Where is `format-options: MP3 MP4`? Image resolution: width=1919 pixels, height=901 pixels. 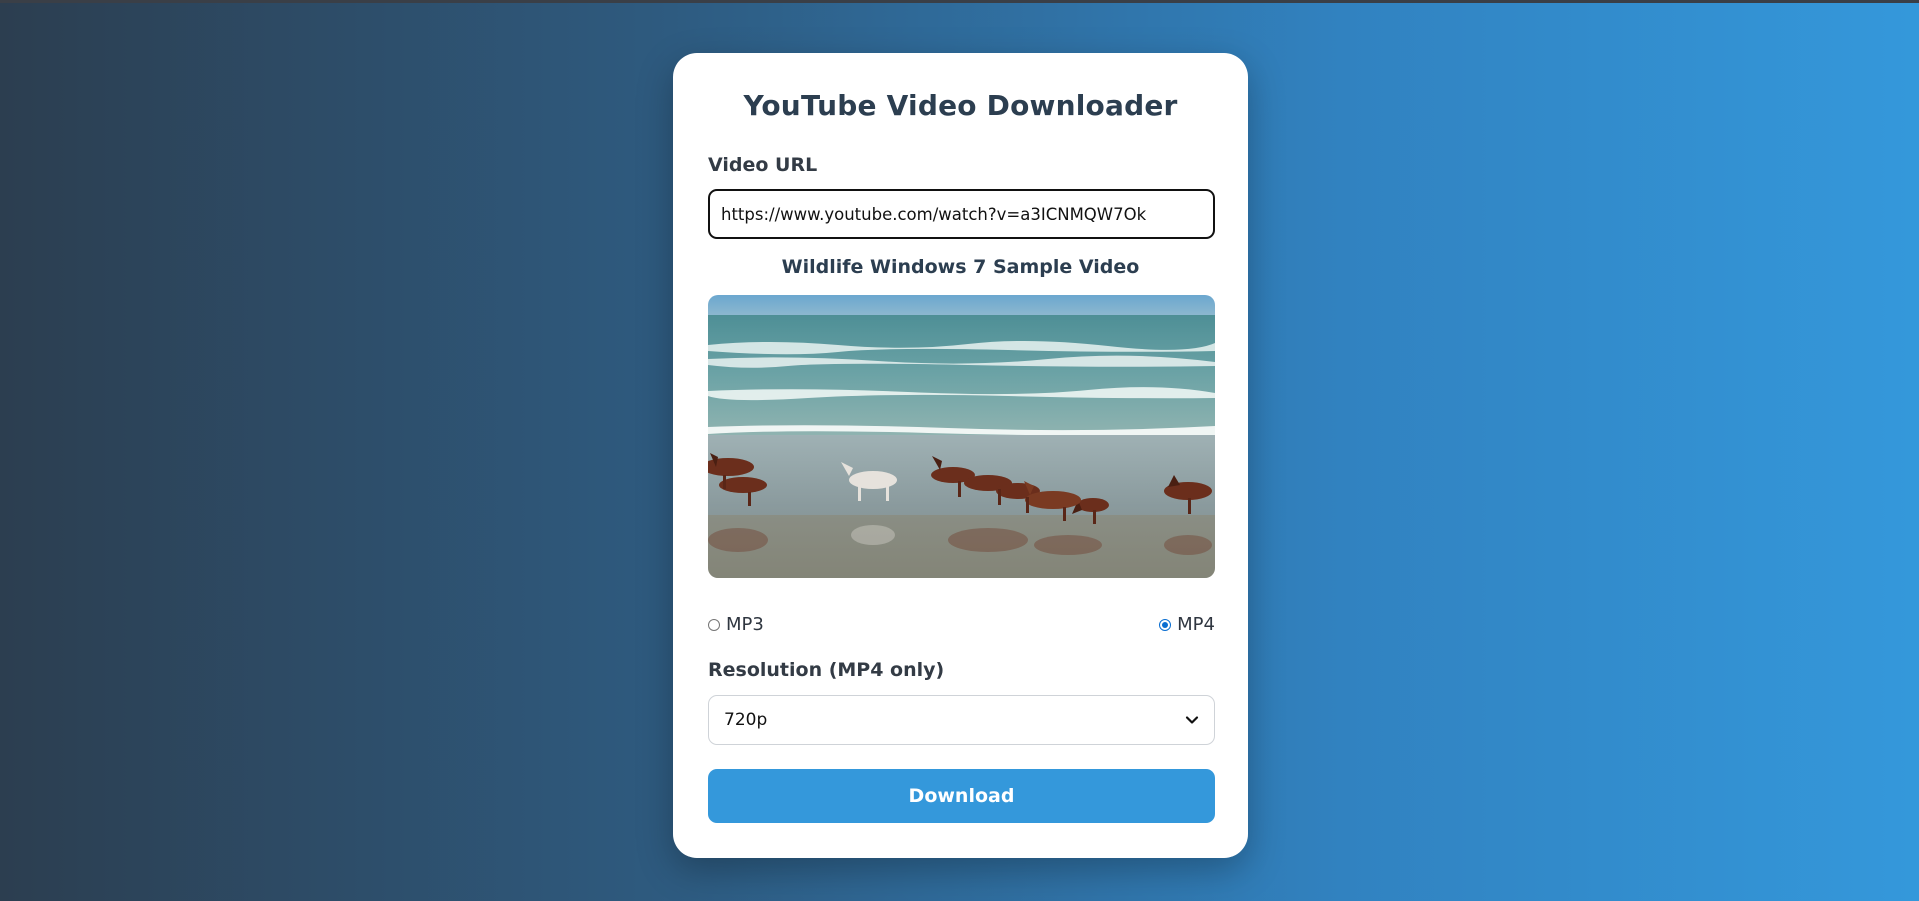
format-options: MP3 MP4 is located at coordinates (961, 626).